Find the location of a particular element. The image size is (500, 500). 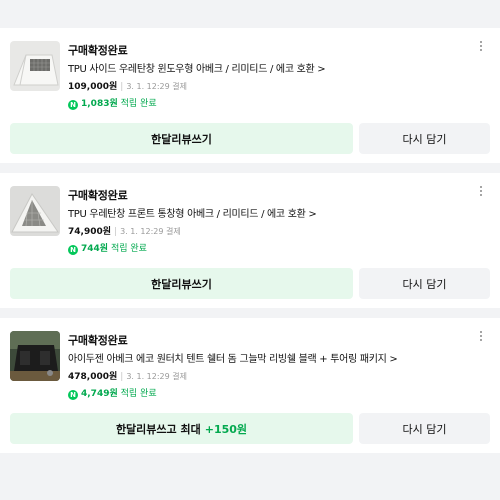

point-info: N 1,083원 적립 완료 is located at coordinates (112, 103).